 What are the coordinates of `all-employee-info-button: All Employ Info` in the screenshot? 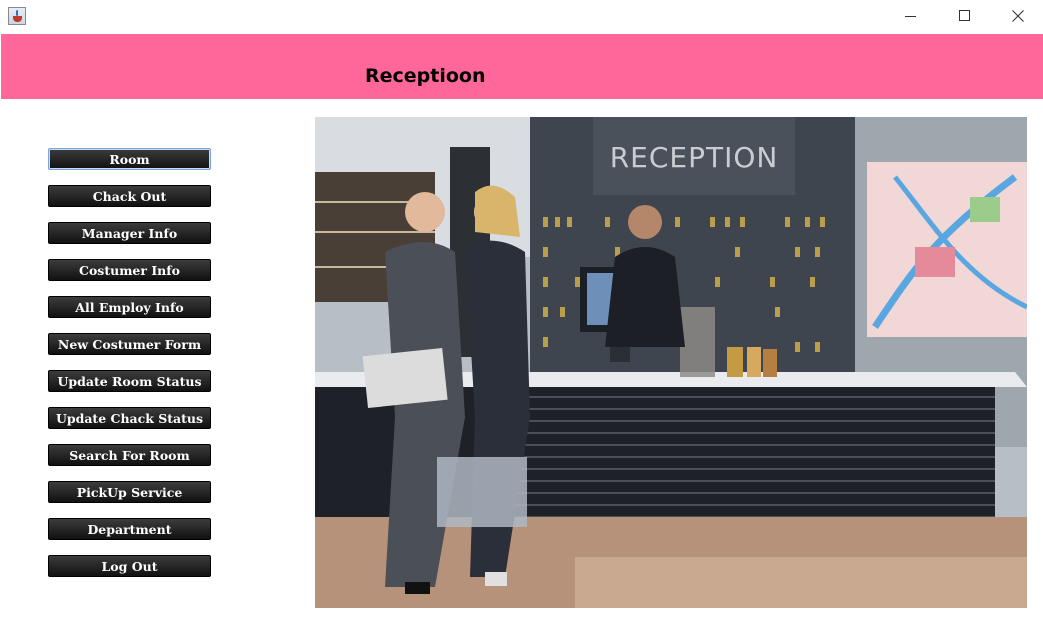 It's located at (129, 307).